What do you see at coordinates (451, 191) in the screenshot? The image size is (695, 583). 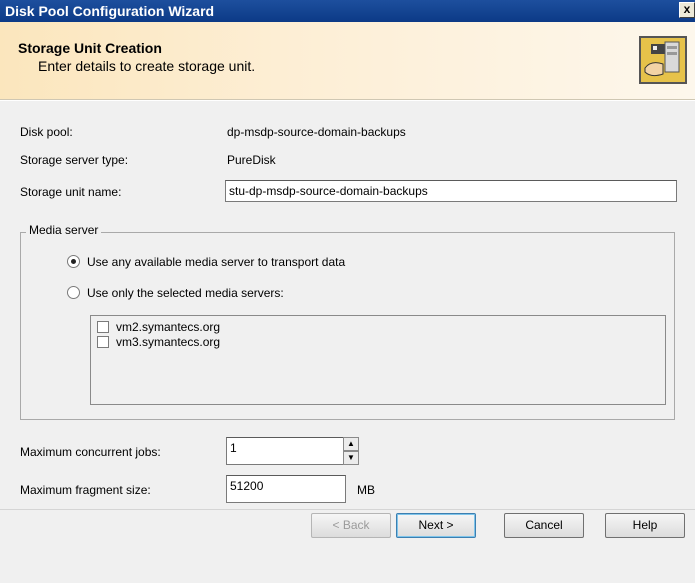 I see `unit-name-input: stu-dp-msdp-source-domain-backups` at bounding box center [451, 191].